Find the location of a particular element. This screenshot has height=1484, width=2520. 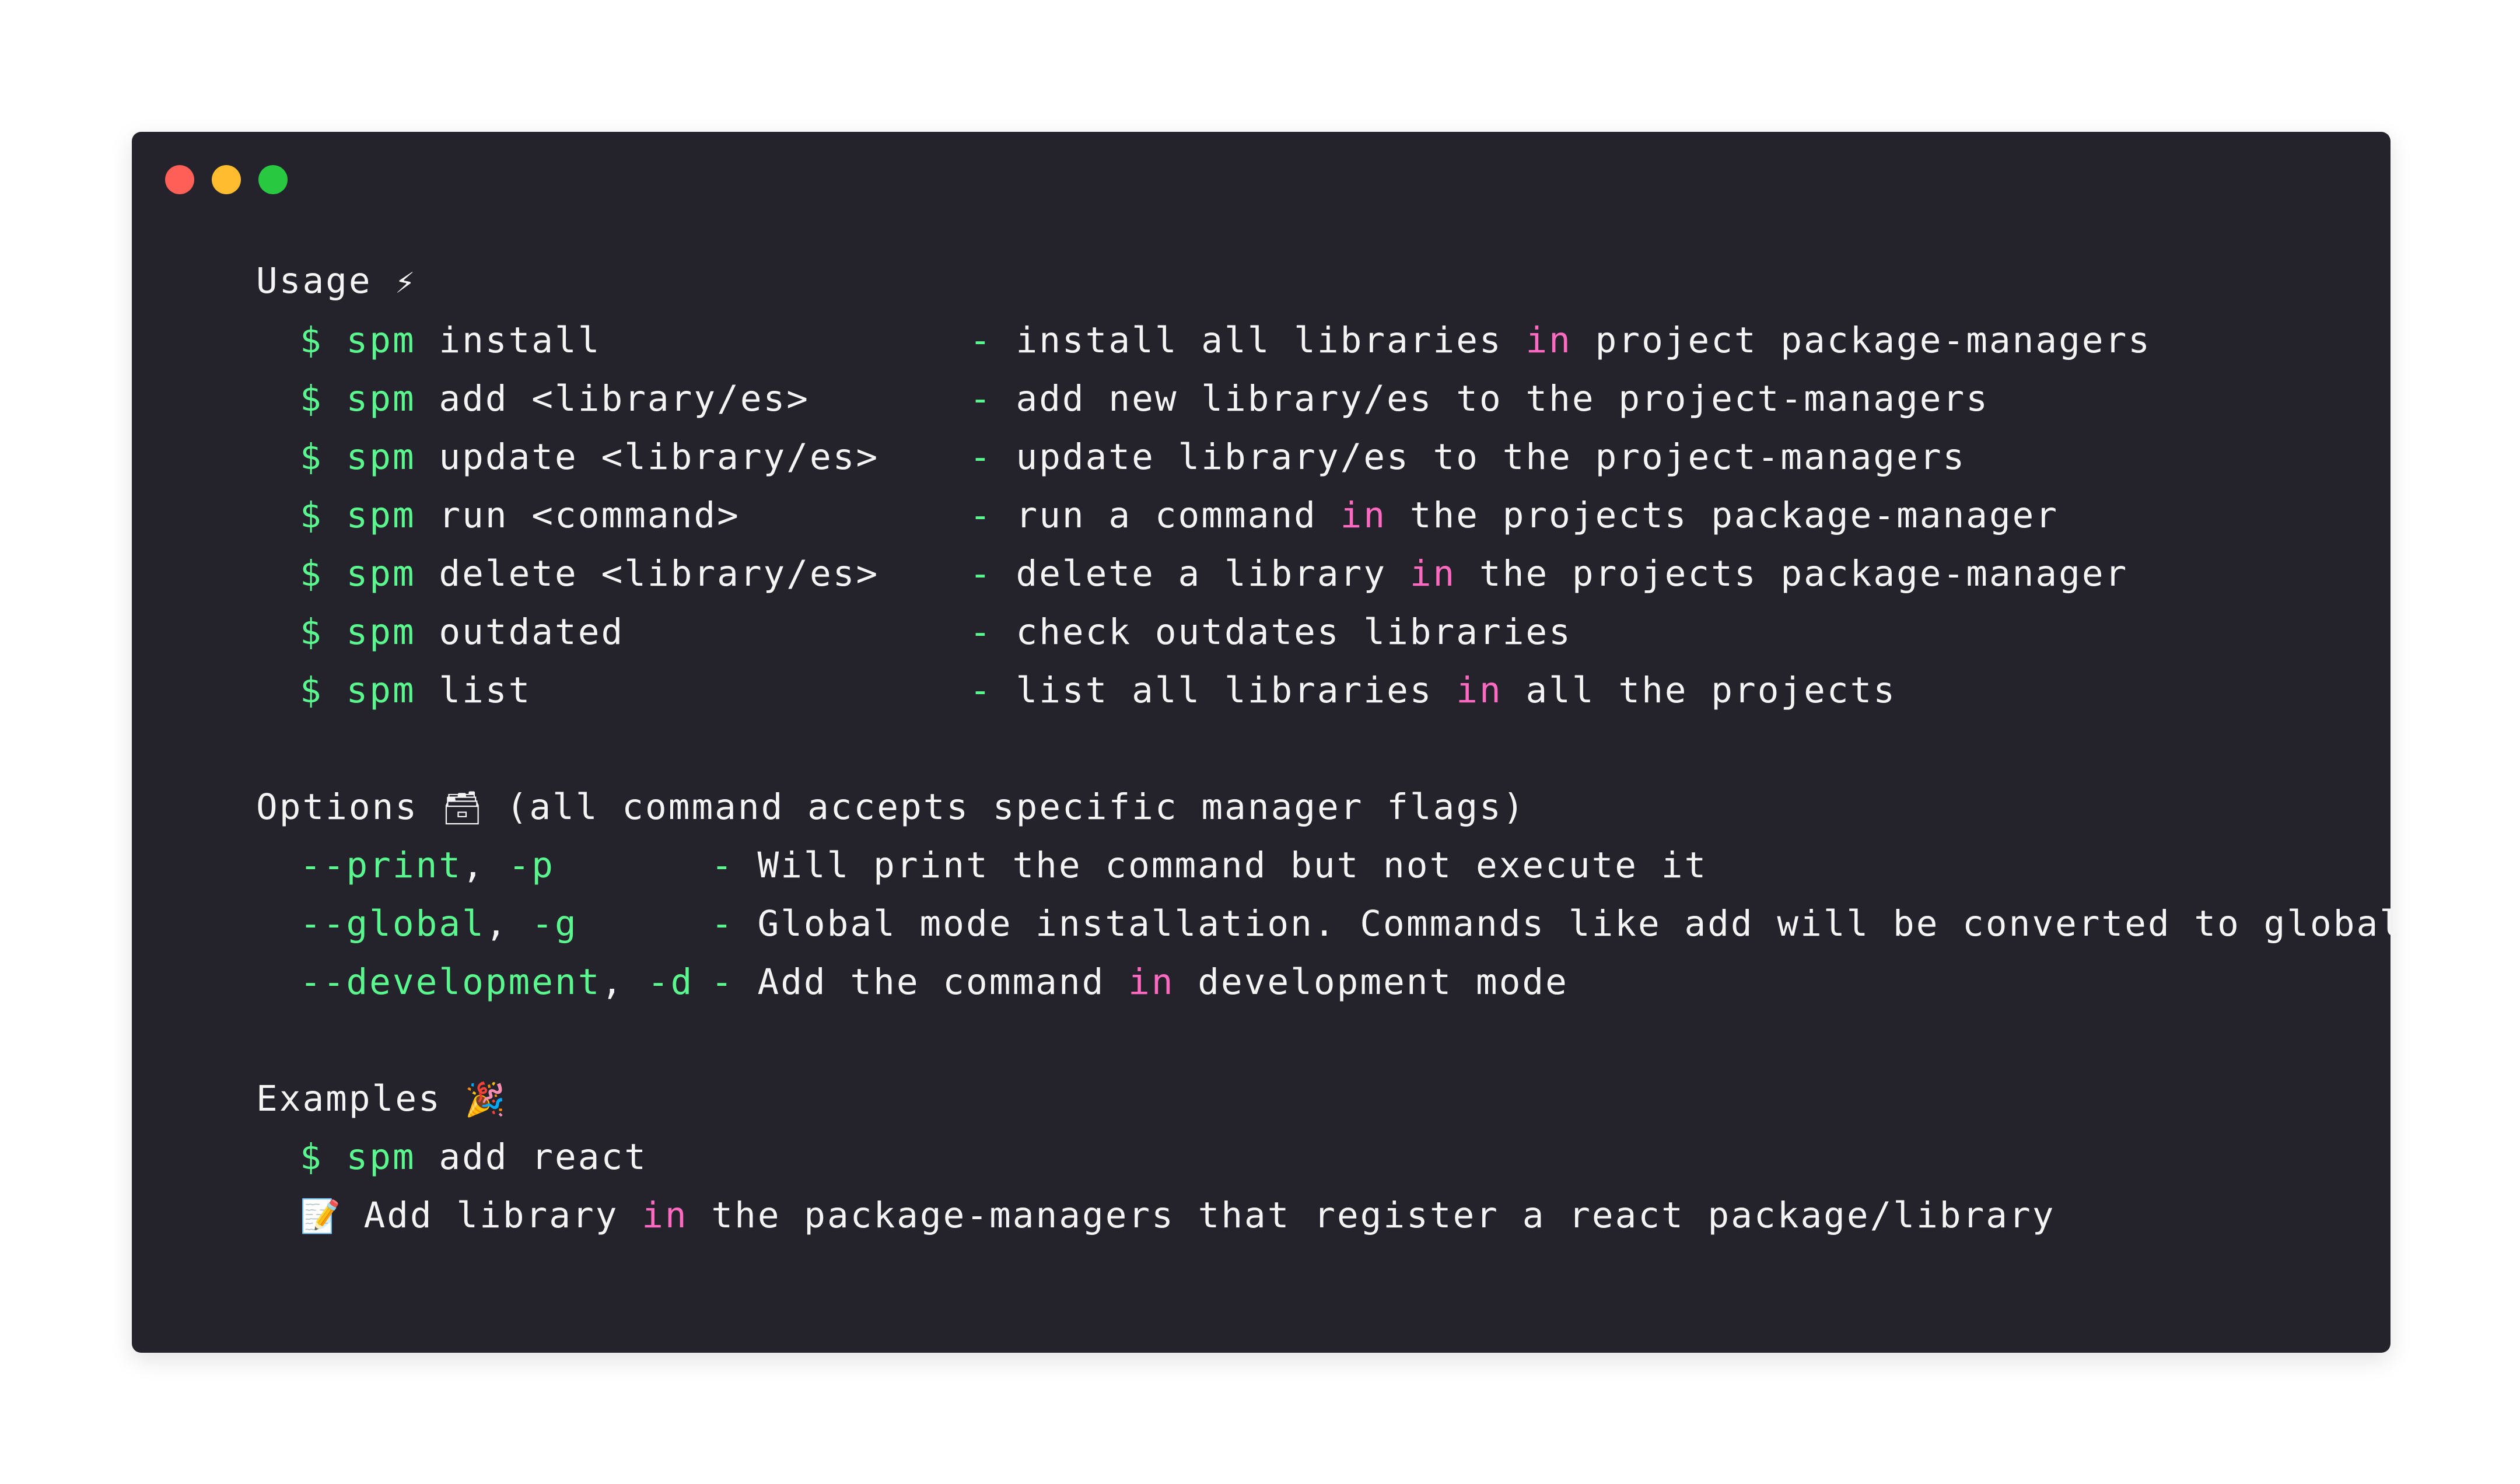

lightning-icon: ⚡ is located at coordinates (405, 282).